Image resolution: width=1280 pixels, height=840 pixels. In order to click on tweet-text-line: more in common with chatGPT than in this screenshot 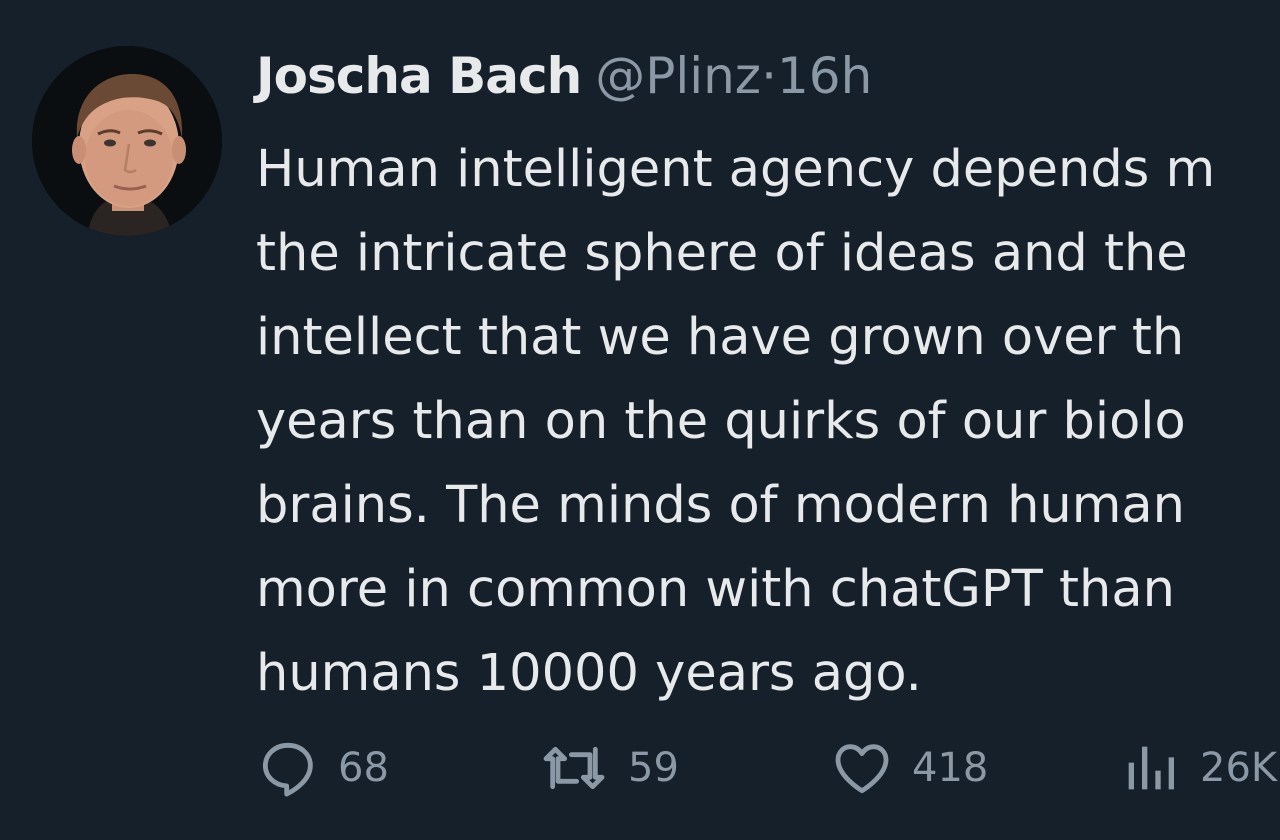, I will do `click(715, 589)`.